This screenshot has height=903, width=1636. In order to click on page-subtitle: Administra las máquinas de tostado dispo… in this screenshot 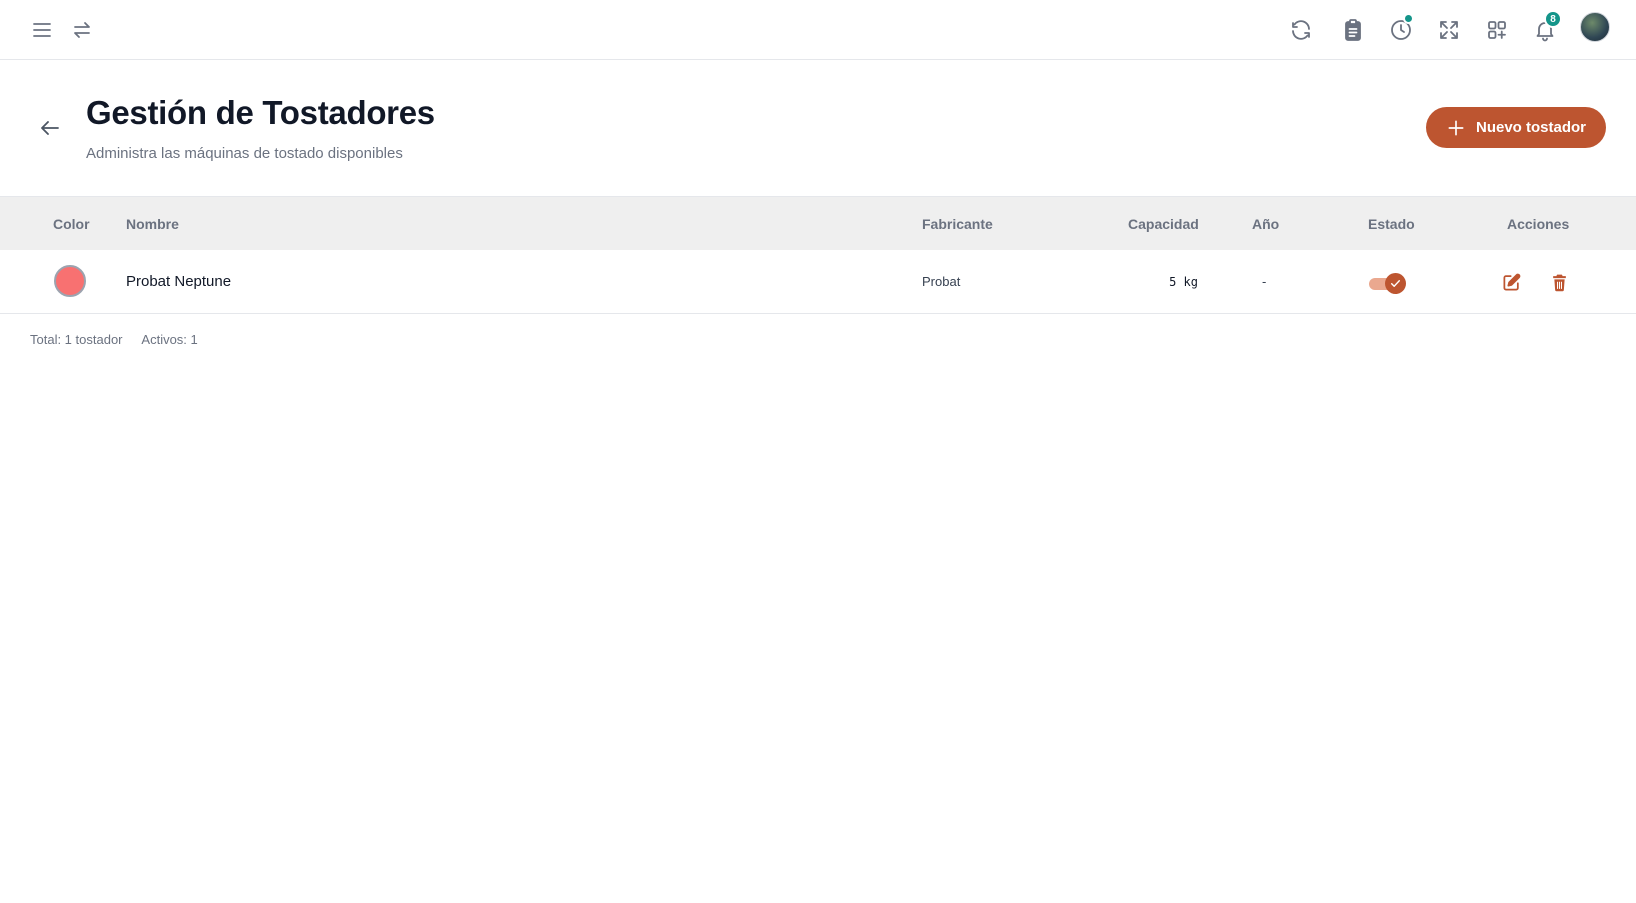, I will do `click(244, 153)`.